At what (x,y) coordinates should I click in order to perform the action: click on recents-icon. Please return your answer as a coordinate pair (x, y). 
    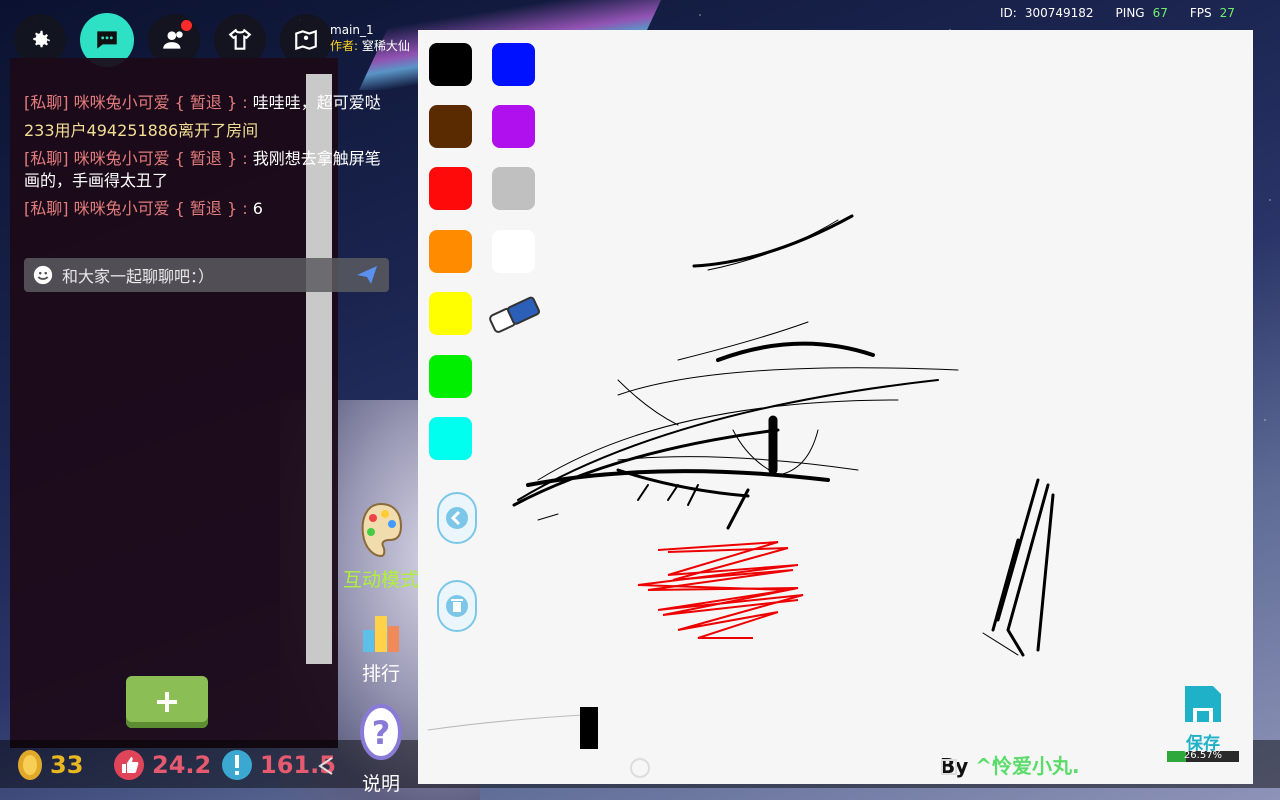
    Looking at the image, I should click on (949, 767).